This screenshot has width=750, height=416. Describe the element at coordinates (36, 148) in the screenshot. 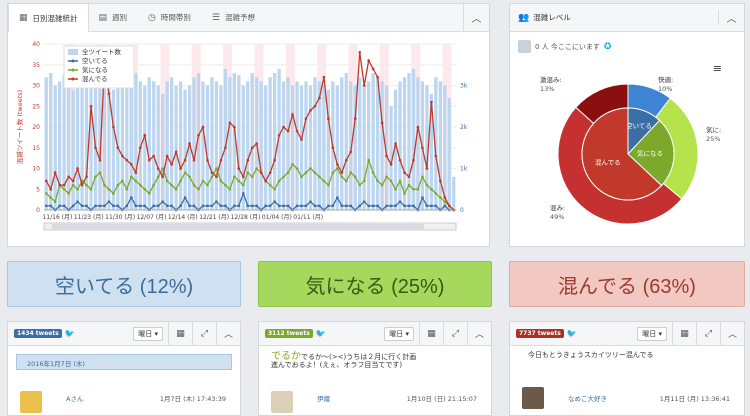

I see `y-tick-label: 15` at that location.